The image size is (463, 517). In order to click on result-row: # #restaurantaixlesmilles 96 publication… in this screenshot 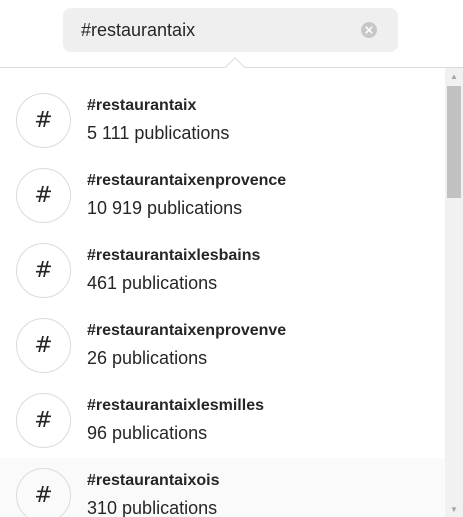, I will do `click(222, 420)`.